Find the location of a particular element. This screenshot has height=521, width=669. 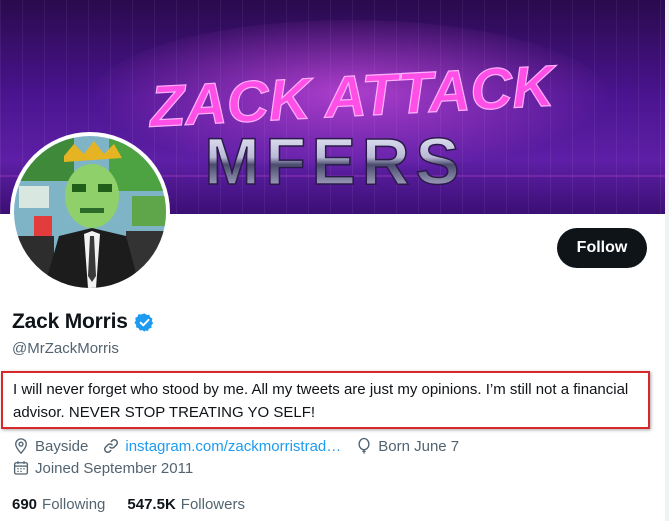

following-count: 690 is located at coordinates (25, 504).